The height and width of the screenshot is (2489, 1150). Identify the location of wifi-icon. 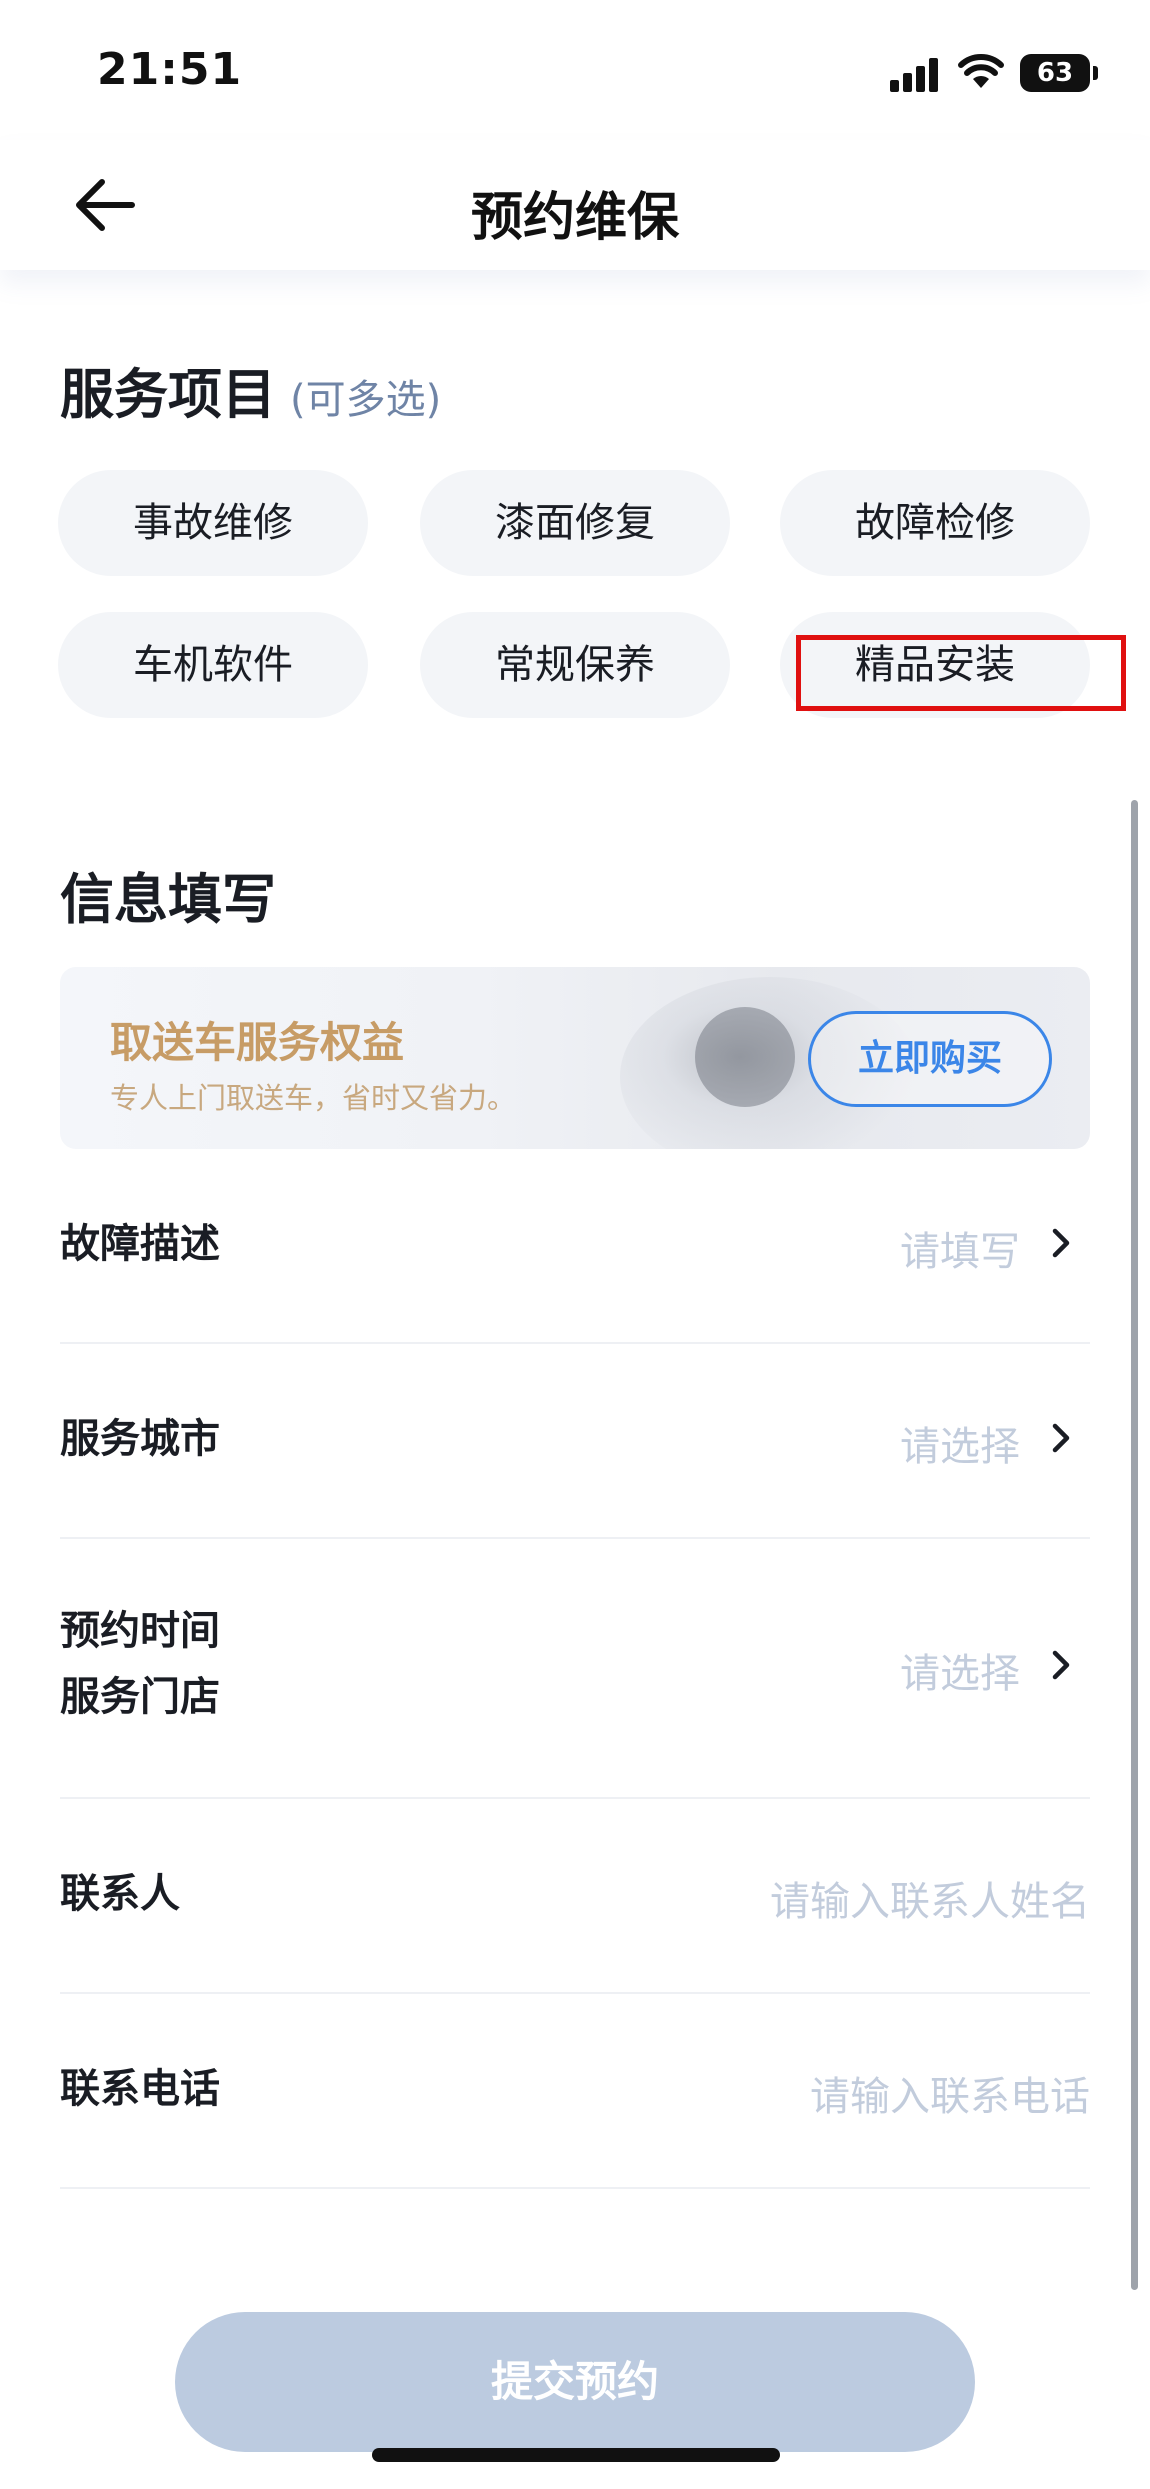
(981, 71).